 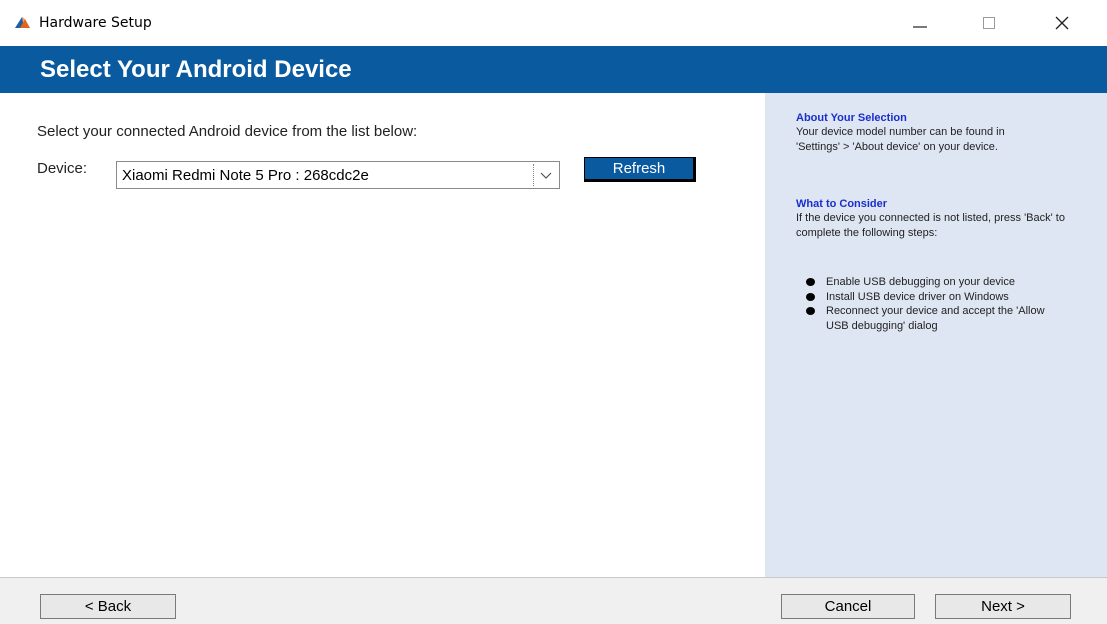 I want to click on back-button: < Back, so click(x=108, y=606).